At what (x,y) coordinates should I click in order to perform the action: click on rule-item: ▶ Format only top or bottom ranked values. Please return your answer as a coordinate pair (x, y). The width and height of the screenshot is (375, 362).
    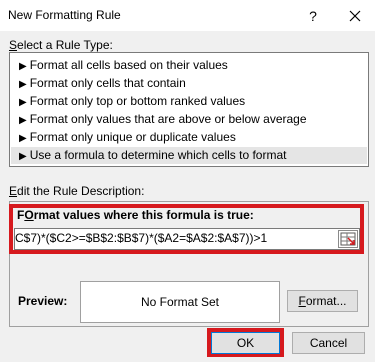
    Looking at the image, I should click on (189, 101).